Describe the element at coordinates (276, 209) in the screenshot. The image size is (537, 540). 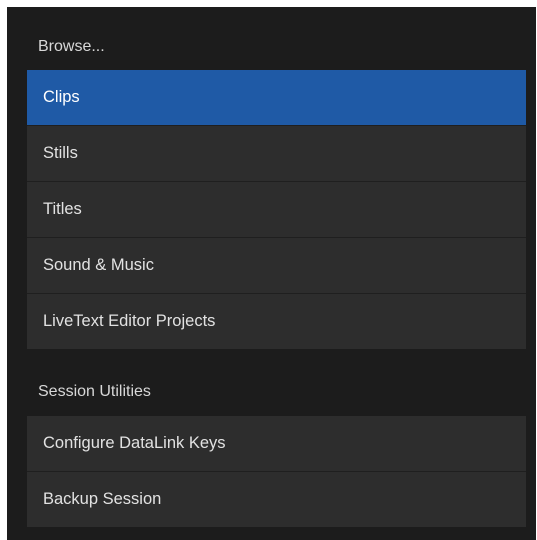
I see `menu-item-titles: Titles` at that location.